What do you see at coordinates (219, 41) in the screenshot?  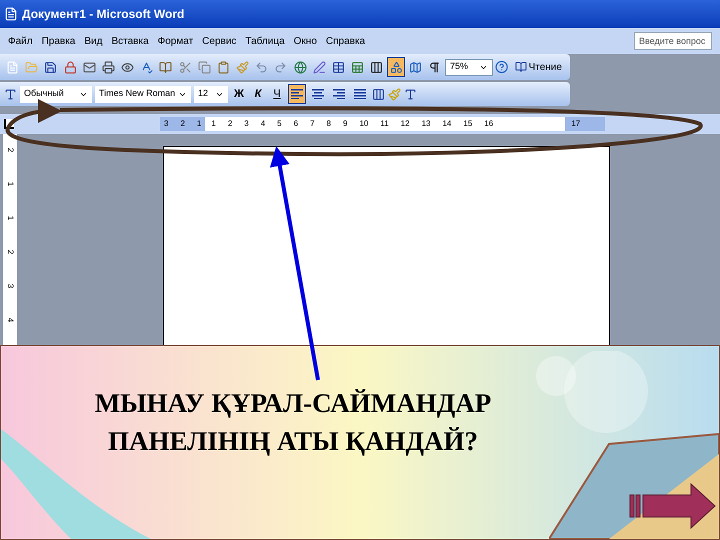 I see `menu-item: Сервис` at bounding box center [219, 41].